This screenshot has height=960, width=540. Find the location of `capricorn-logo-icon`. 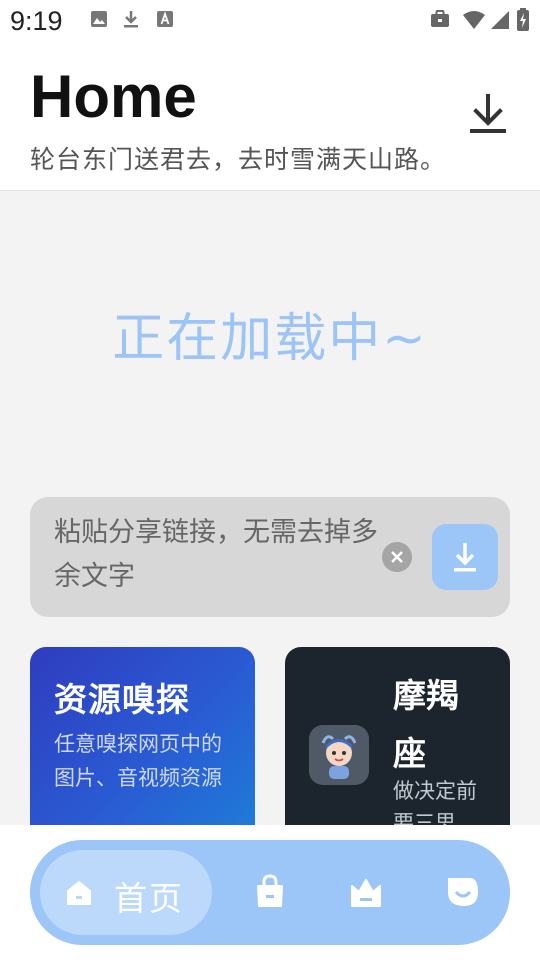

capricorn-logo-icon is located at coordinates (339, 755).